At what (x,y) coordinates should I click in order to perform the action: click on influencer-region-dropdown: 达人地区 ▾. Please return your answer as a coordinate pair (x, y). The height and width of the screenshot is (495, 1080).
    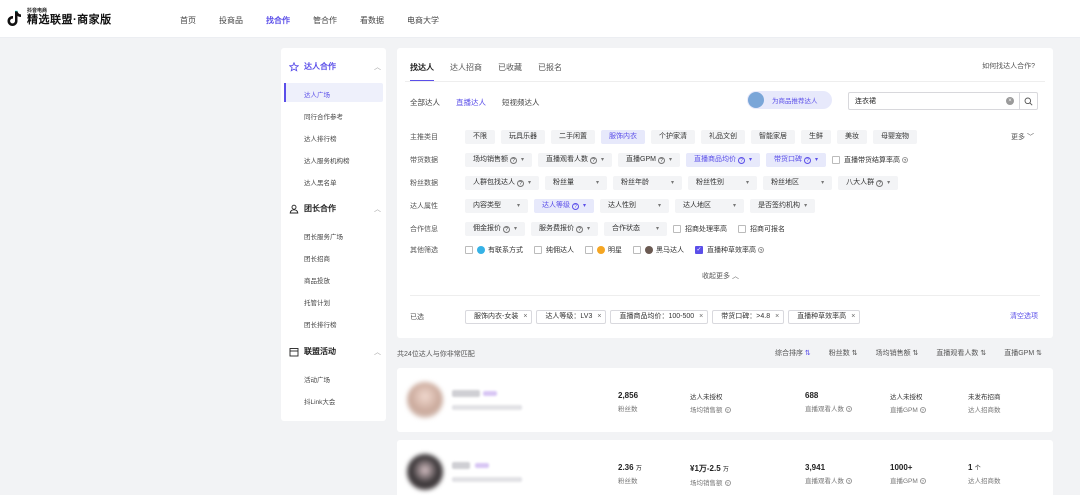
    Looking at the image, I should click on (710, 206).